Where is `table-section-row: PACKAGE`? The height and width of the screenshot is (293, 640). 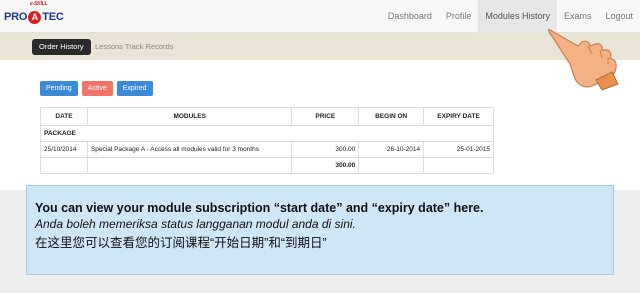 table-section-row: PACKAGE is located at coordinates (267, 133).